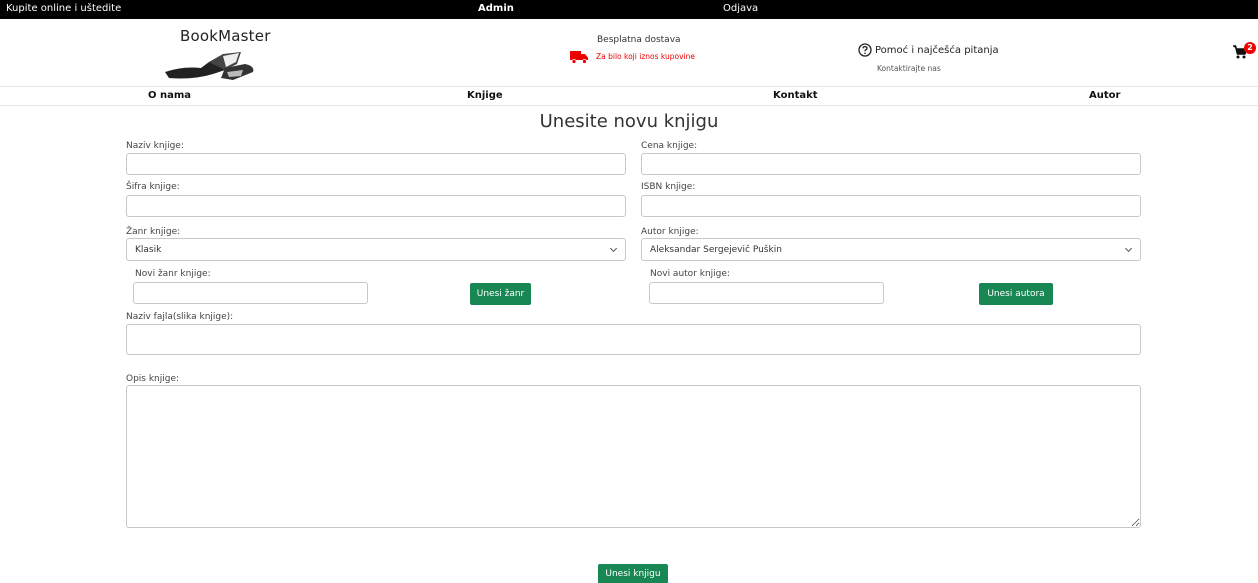 Image resolution: width=1258 pixels, height=583 pixels. What do you see at coordinates (795, 95) in the screenshot?
I see `nav-item-contact: Kontakt` at bounding box center [795, 95].